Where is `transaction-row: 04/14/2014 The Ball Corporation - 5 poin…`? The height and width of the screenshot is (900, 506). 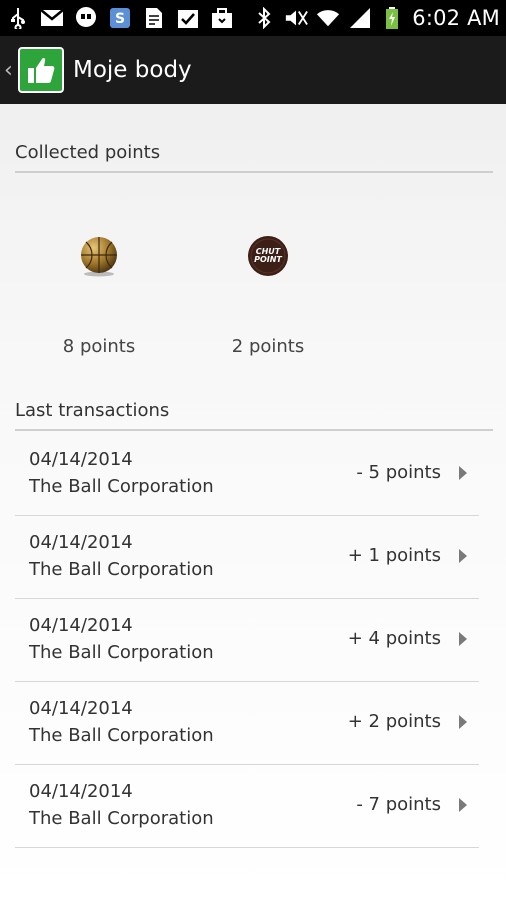 transaction-row: 04/14/2014 The Ball Corporation - 5 poin… is located at coordinates (247, 474).